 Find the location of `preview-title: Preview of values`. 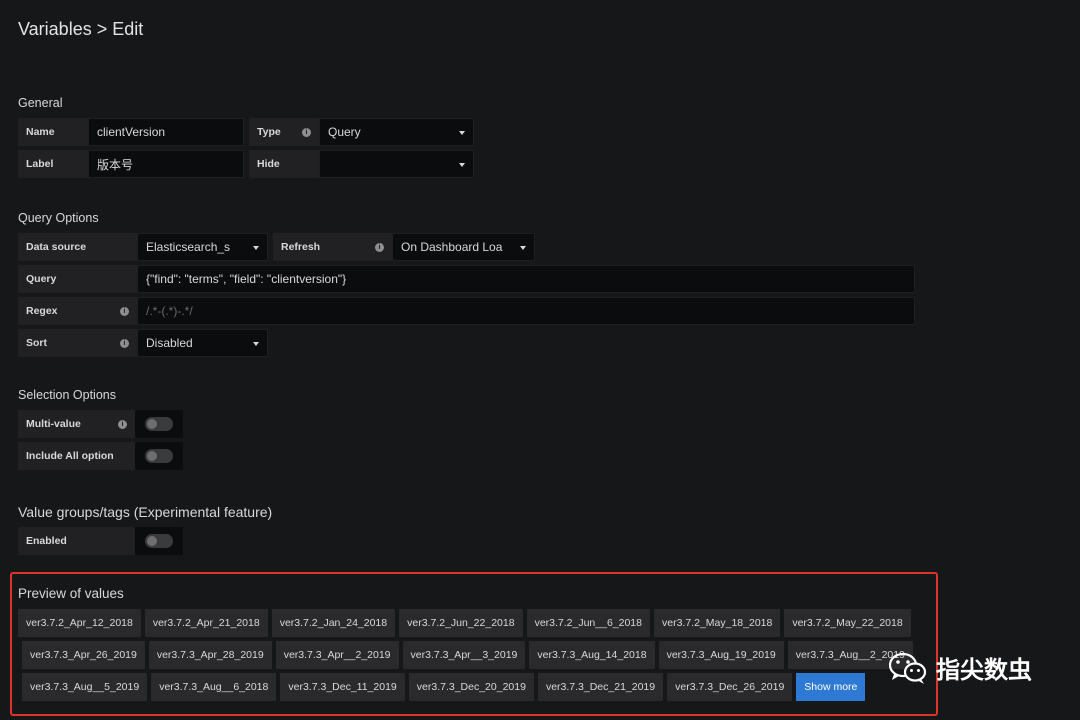

preview-title: Preview of values is located at coordinates (71, 593).